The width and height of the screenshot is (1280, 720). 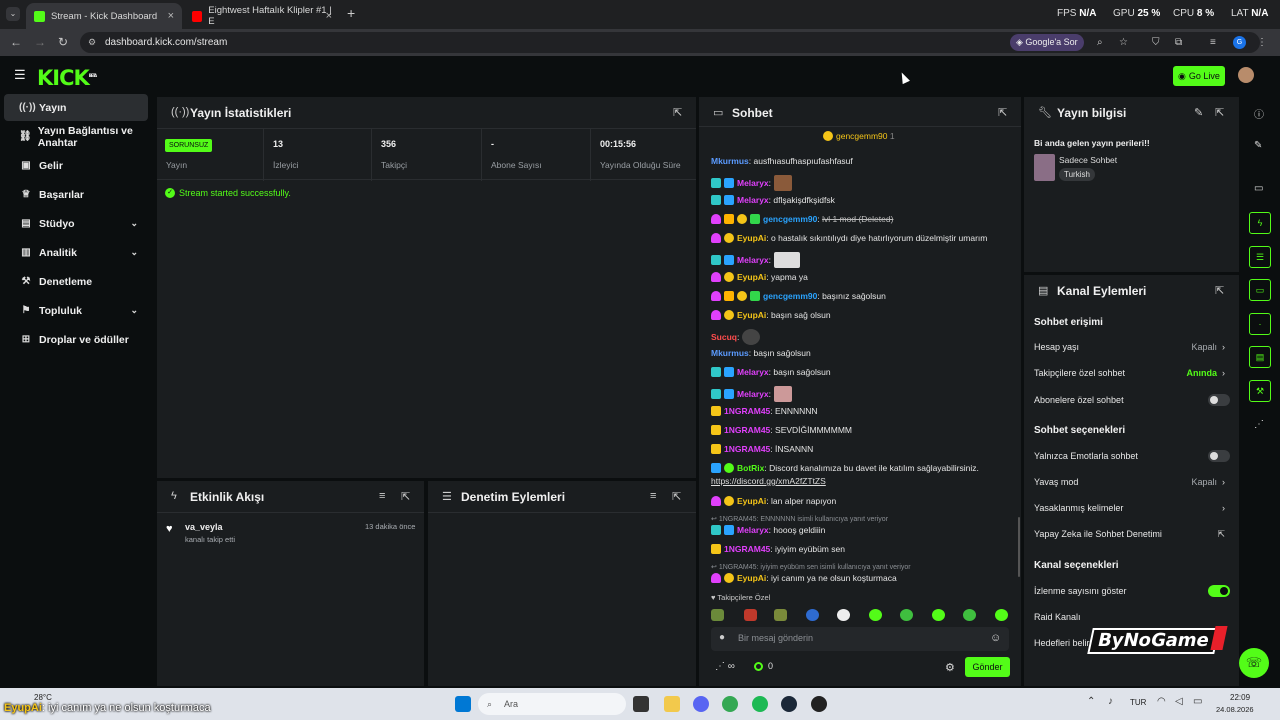 What do you see at coordinates (861, 337) in the screenshot?
I see `chat-message: Sucuq:` at bounding box center [861, 337].